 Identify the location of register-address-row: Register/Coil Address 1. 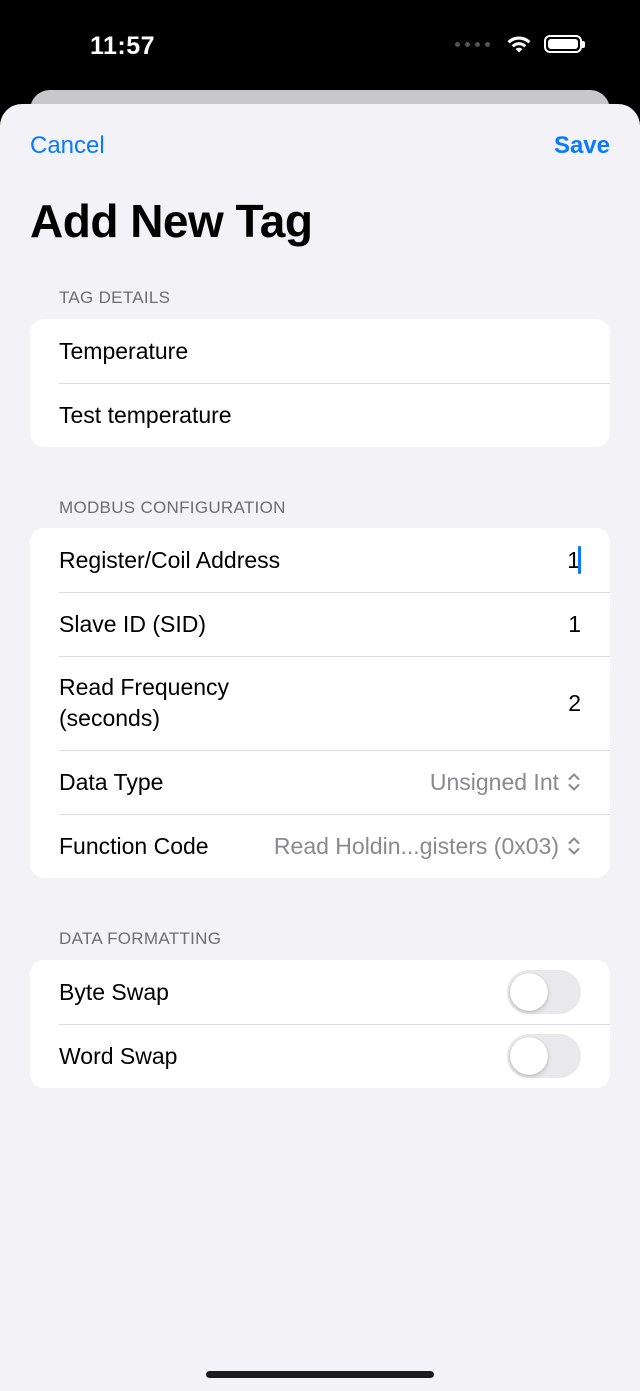
(320, 560).